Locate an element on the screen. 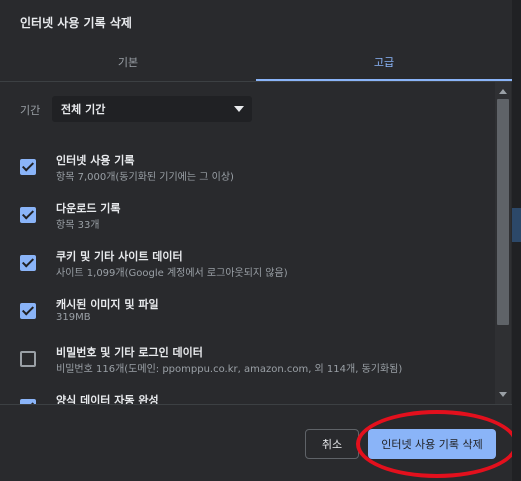 This screenshot has width=521, height=481. tab-basic: 기본 is located at coordinates (128, 62).